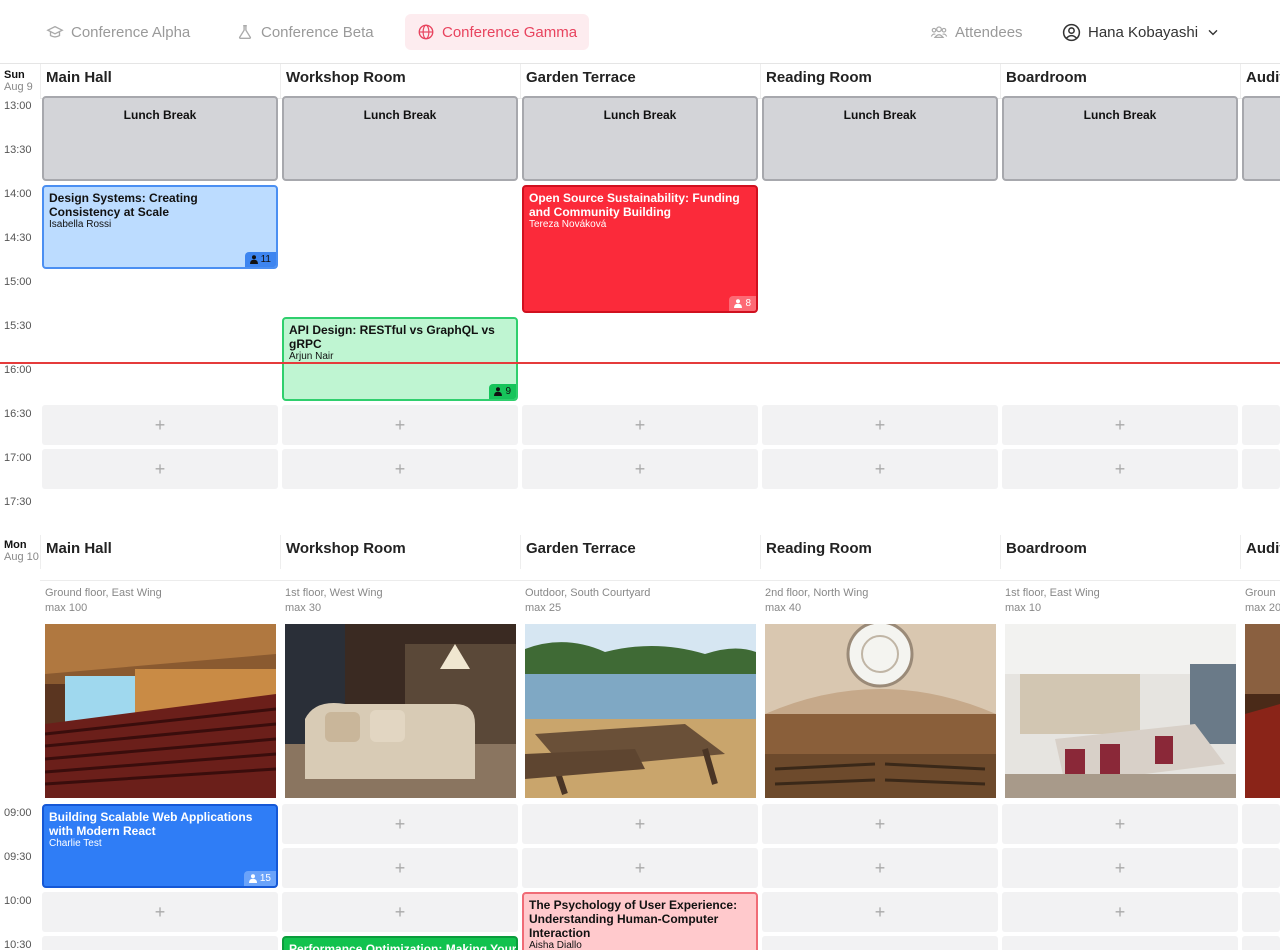  Describe the element at coordinates (1046, 548) in the screenshot. I see `room-name: Boardroom` at that location.